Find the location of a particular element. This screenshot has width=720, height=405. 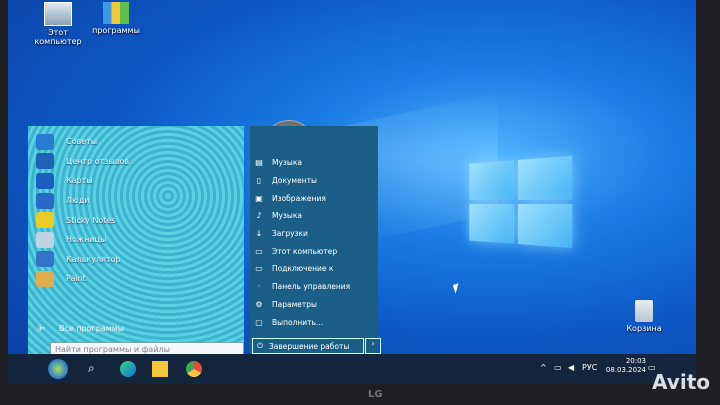

settings-icon: ⚙ is located at coordinates (259, 304).